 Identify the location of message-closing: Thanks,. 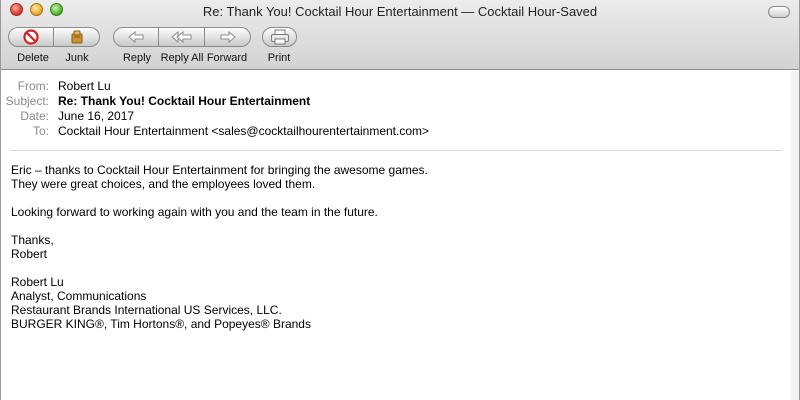
(32, 240).